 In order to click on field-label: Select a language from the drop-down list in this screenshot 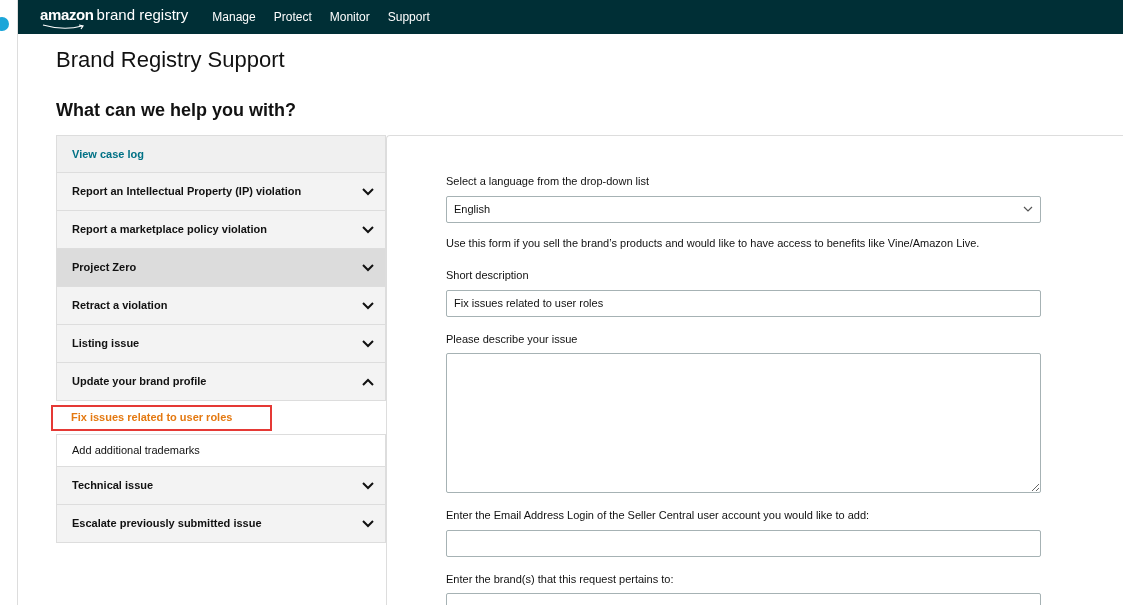, I will do `click(548, 181)`.